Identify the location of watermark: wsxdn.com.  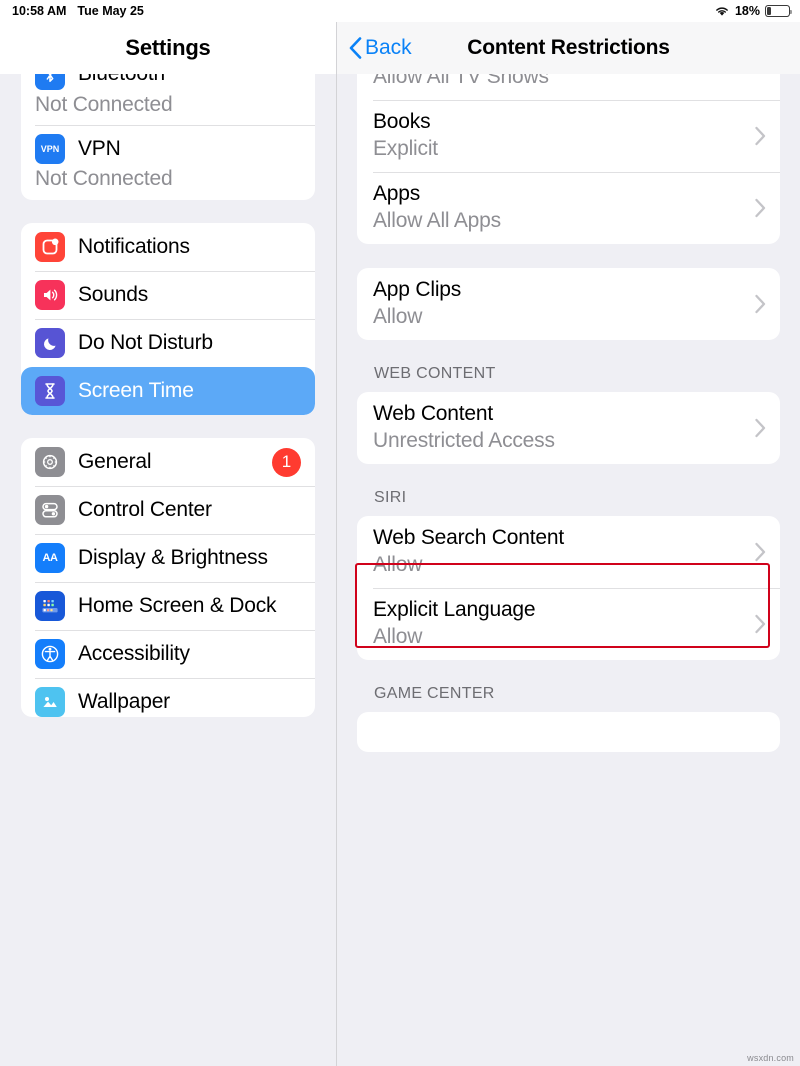
(770, 1058).